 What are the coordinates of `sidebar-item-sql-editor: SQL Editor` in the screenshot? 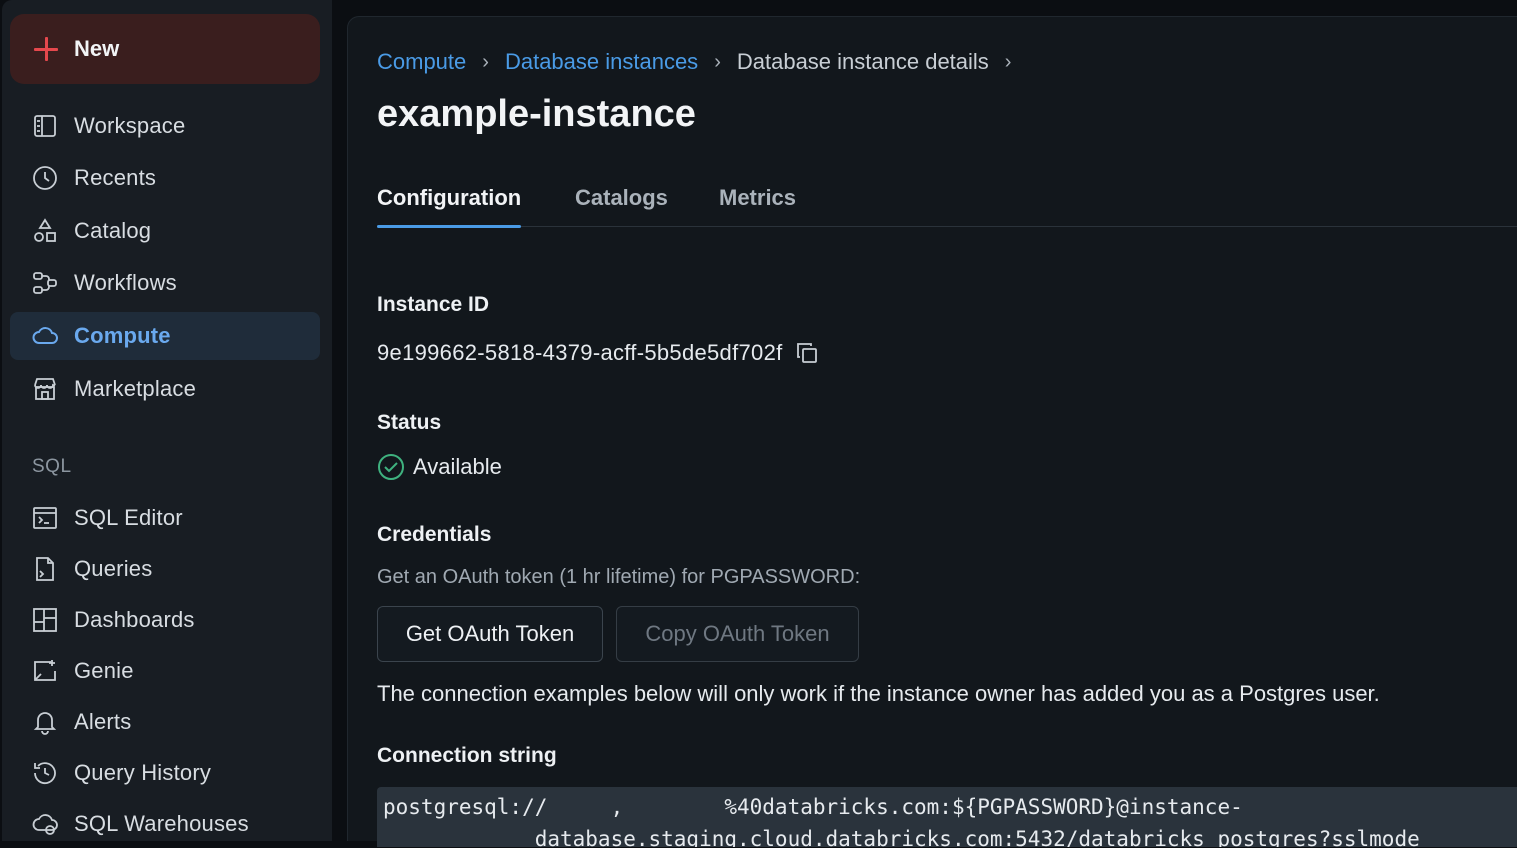 It's located at (165, 518).